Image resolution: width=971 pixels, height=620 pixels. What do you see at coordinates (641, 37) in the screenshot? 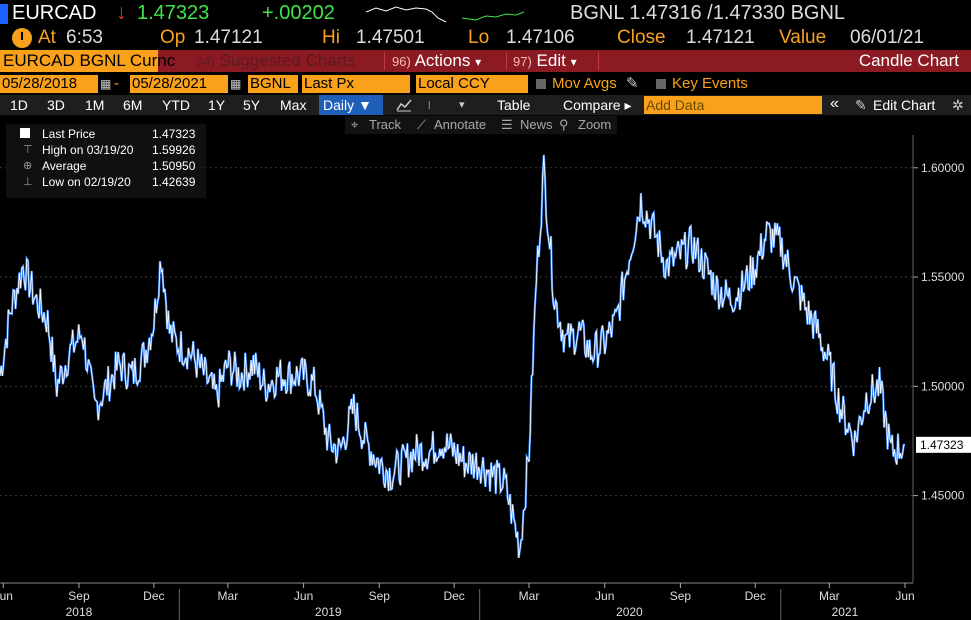
I see `close-label: Close` at bounding box center [641, 37].